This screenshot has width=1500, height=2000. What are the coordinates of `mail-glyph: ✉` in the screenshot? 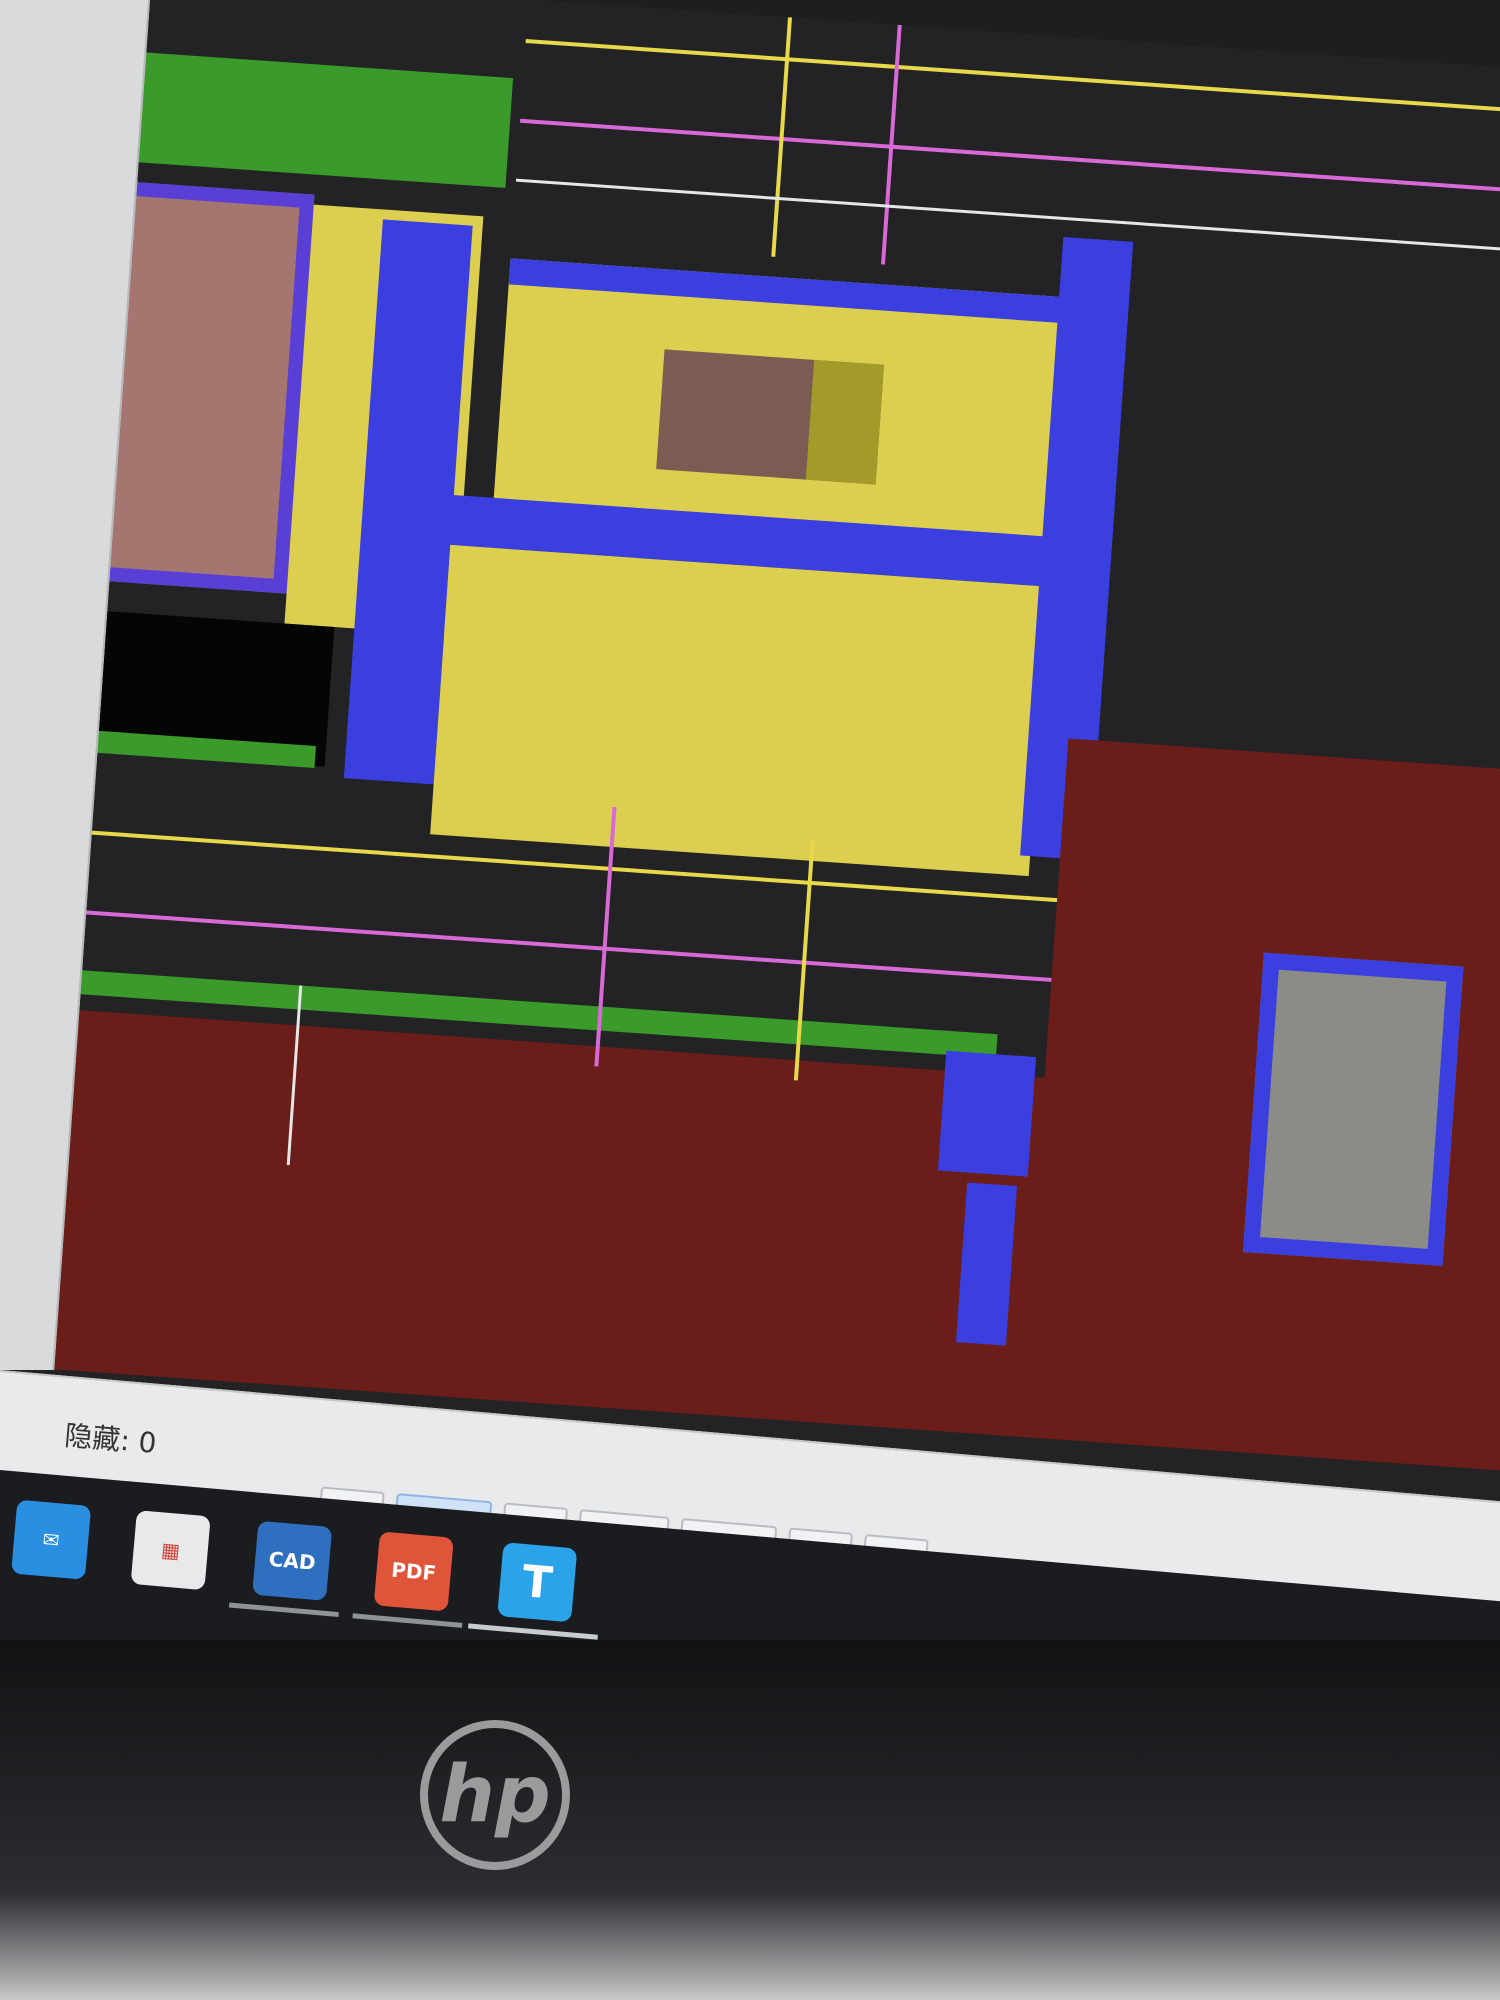 It's located at (51, 1540).